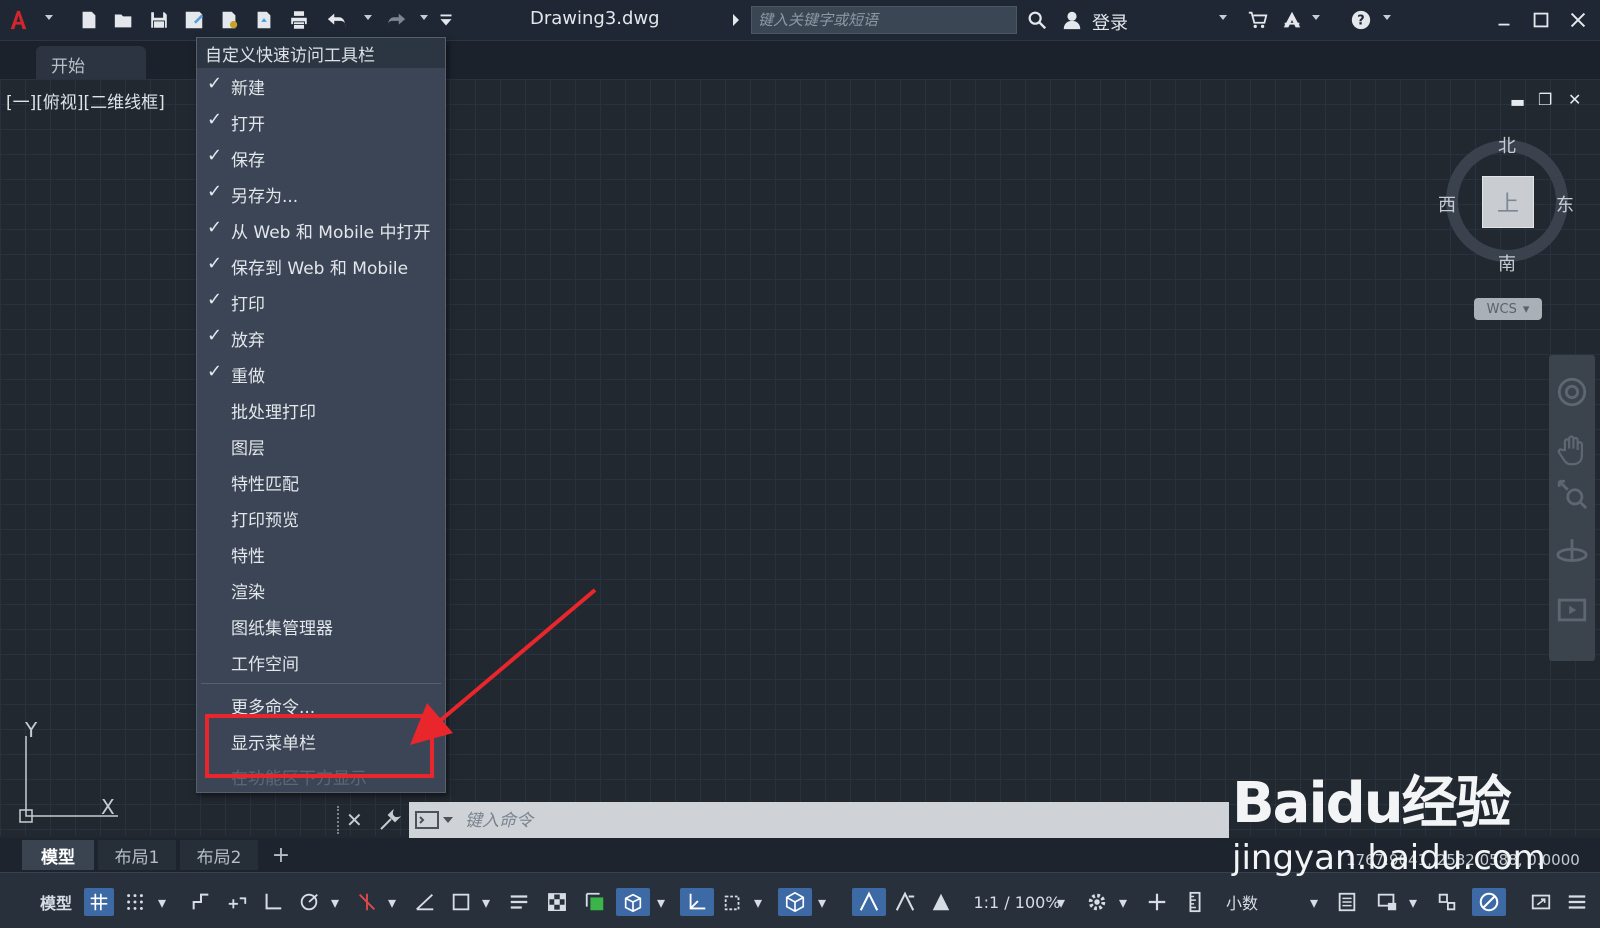  What do you see at coordinates (321, 122) in the screenshot?
I see `menu-item-open: ✓ 打开` at bounding box center [321, 122].